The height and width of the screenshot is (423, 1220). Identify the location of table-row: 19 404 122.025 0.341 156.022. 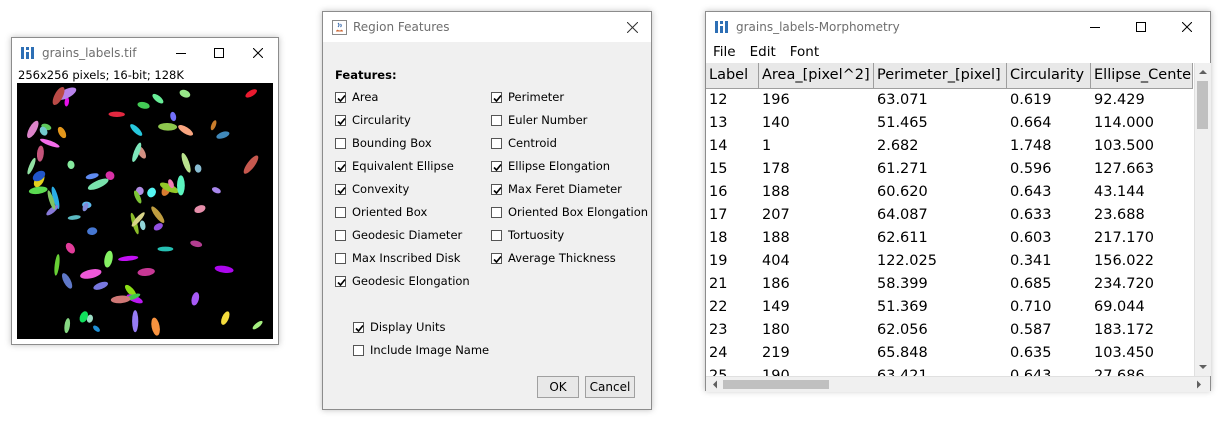
(949, 261).